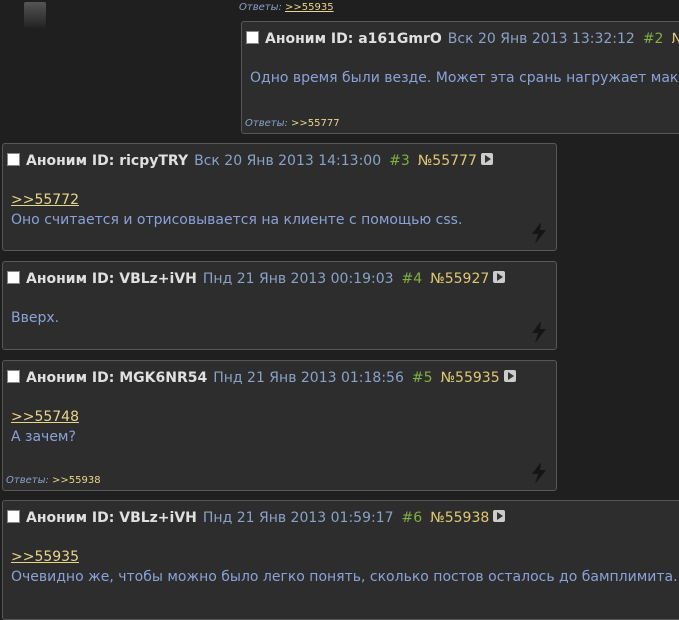  What do you see at coordinates (459, 518) in the screenshot?
I see `post-id-link: №55938` at bounding box center [459, 518].